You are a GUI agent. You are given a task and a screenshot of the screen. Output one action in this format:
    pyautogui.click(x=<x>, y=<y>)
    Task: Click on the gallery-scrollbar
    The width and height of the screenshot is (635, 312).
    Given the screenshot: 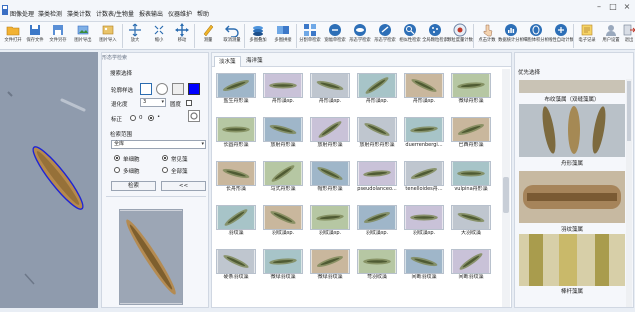 What is the action you would take?
    pyautogui.click(x=506, y=188)
    